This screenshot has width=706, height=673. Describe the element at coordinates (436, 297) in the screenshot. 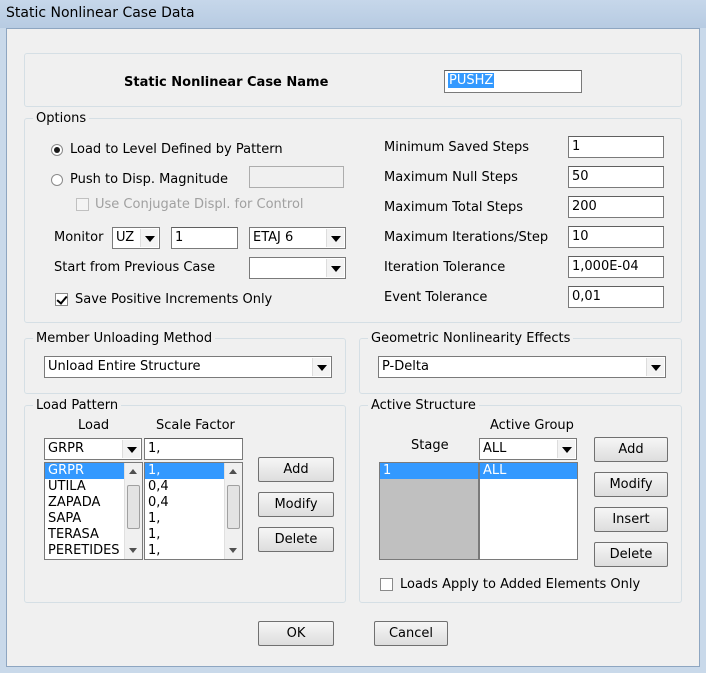

I see `event-tolerance-label: Event Tolerance` at that location.